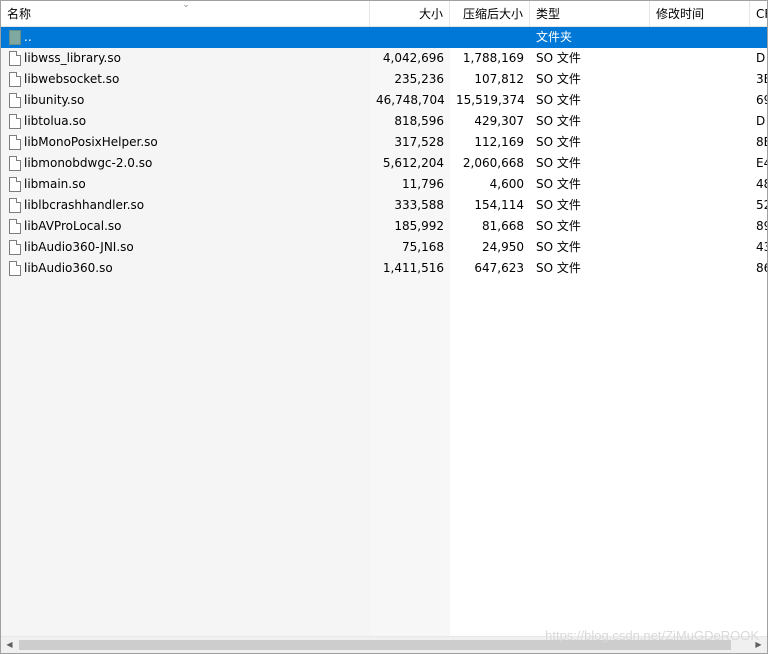 This screenshot has width=768, height=654. I want to click on file-size: 185,992, so click(419, 226).